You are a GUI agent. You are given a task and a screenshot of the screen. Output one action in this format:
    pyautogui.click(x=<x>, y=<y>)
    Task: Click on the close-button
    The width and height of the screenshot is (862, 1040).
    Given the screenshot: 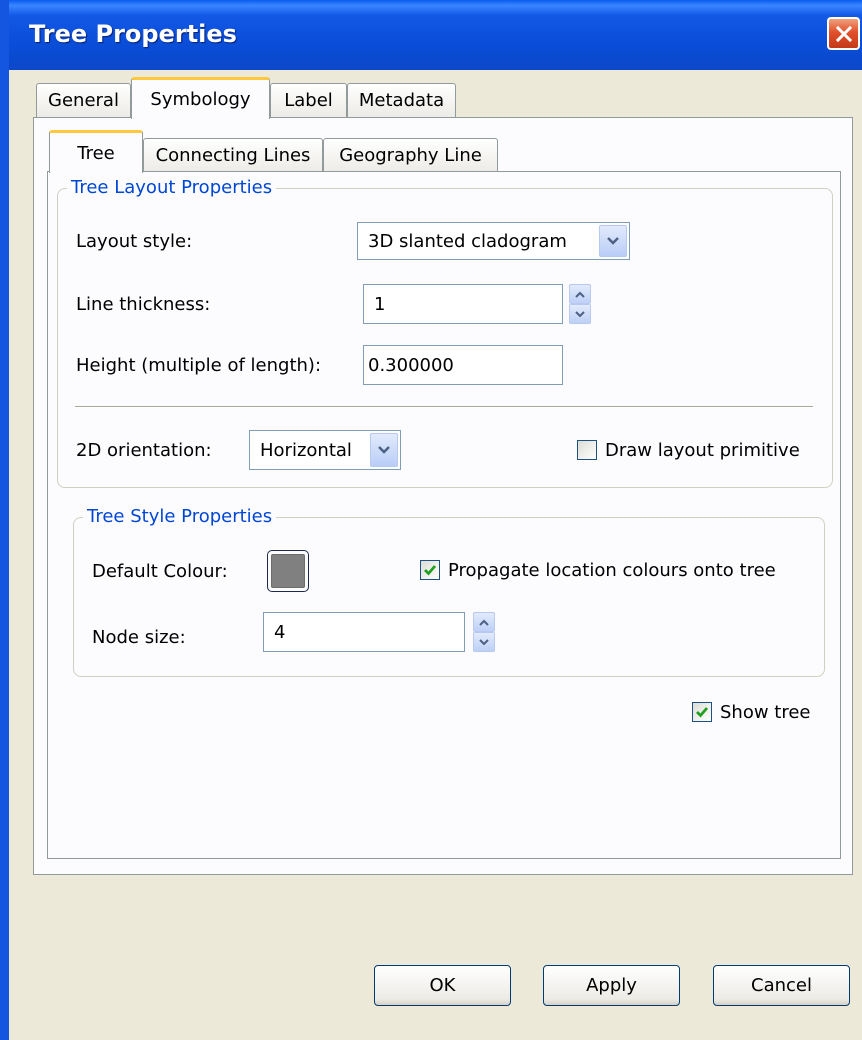 What is the action you would take?
    pyautogui.click(x=843, y=33)
    